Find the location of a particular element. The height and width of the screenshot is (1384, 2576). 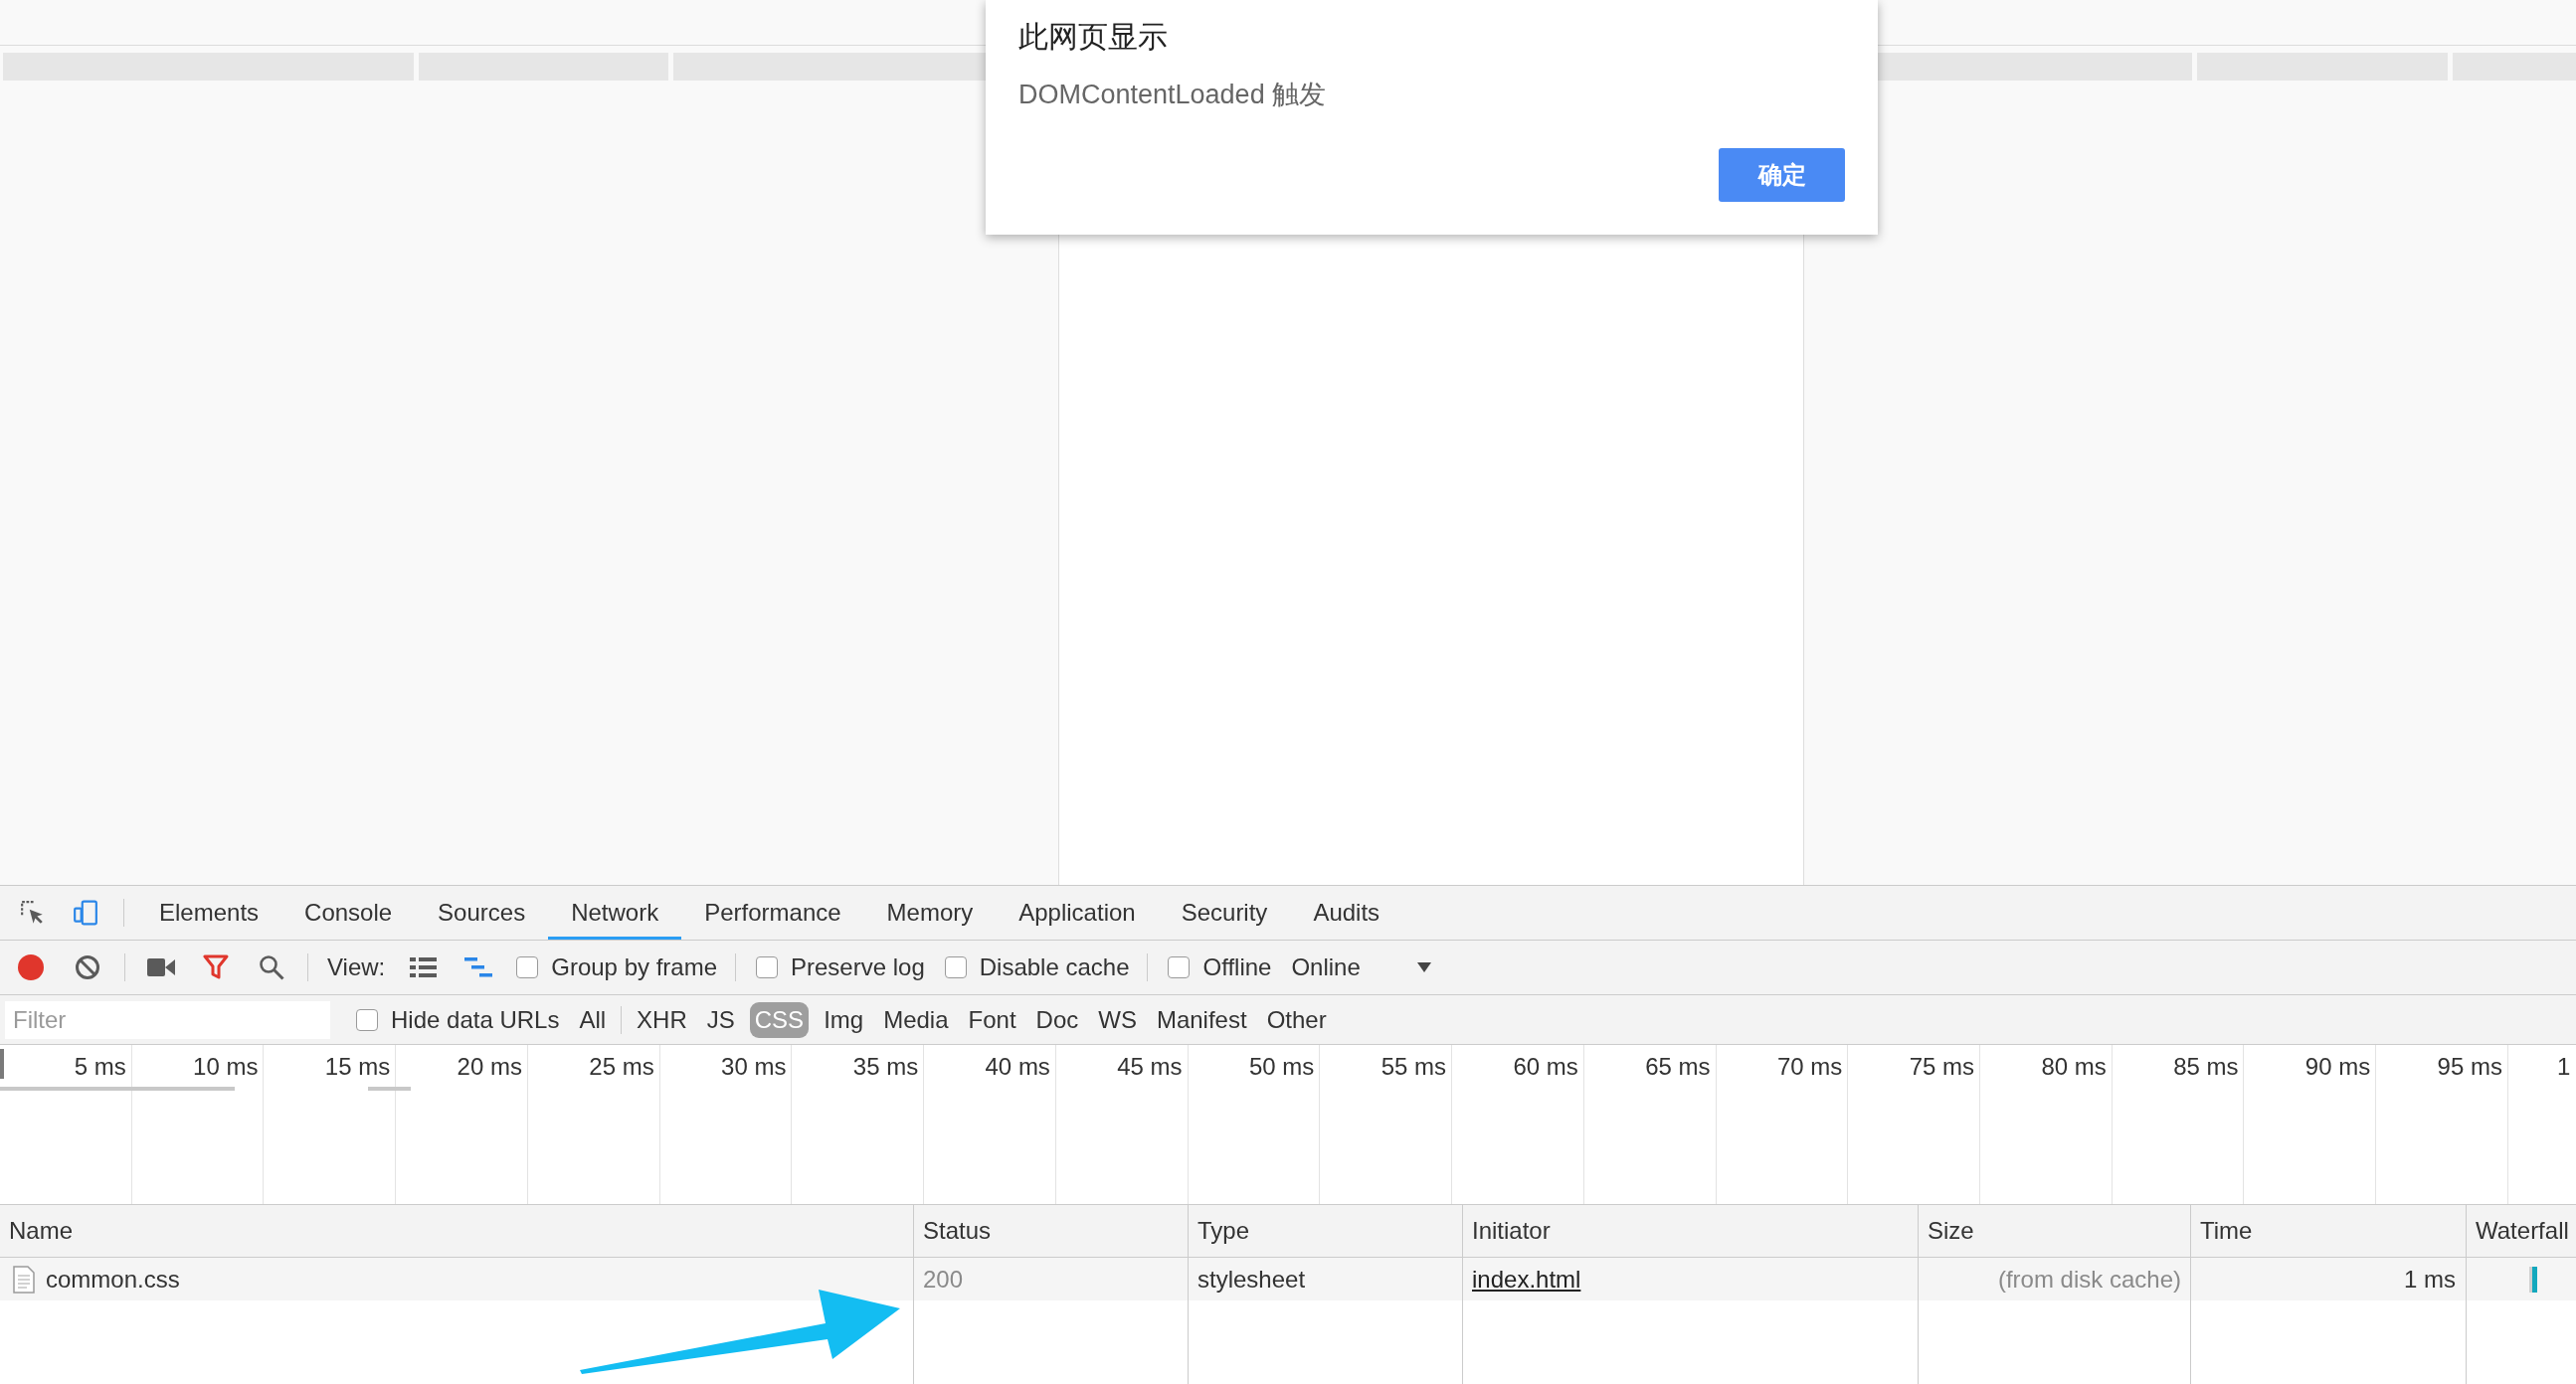

table-cell: (from disk cache) is located at coordinates (2055, 1279).